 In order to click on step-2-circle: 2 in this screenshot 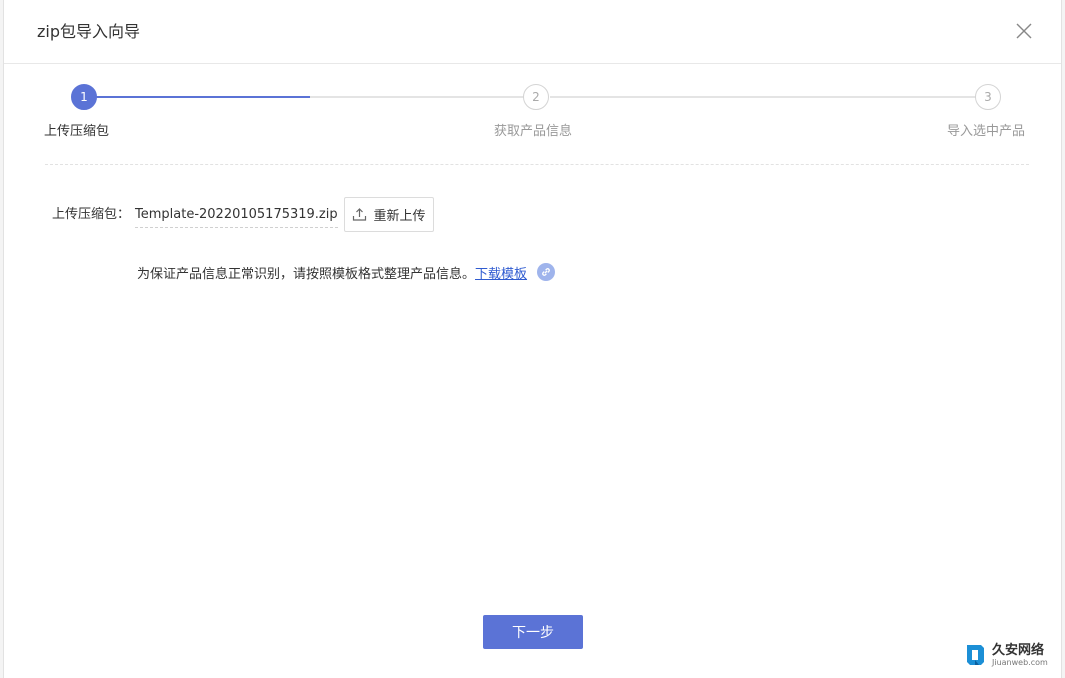, I will do `click(536, 97)`.